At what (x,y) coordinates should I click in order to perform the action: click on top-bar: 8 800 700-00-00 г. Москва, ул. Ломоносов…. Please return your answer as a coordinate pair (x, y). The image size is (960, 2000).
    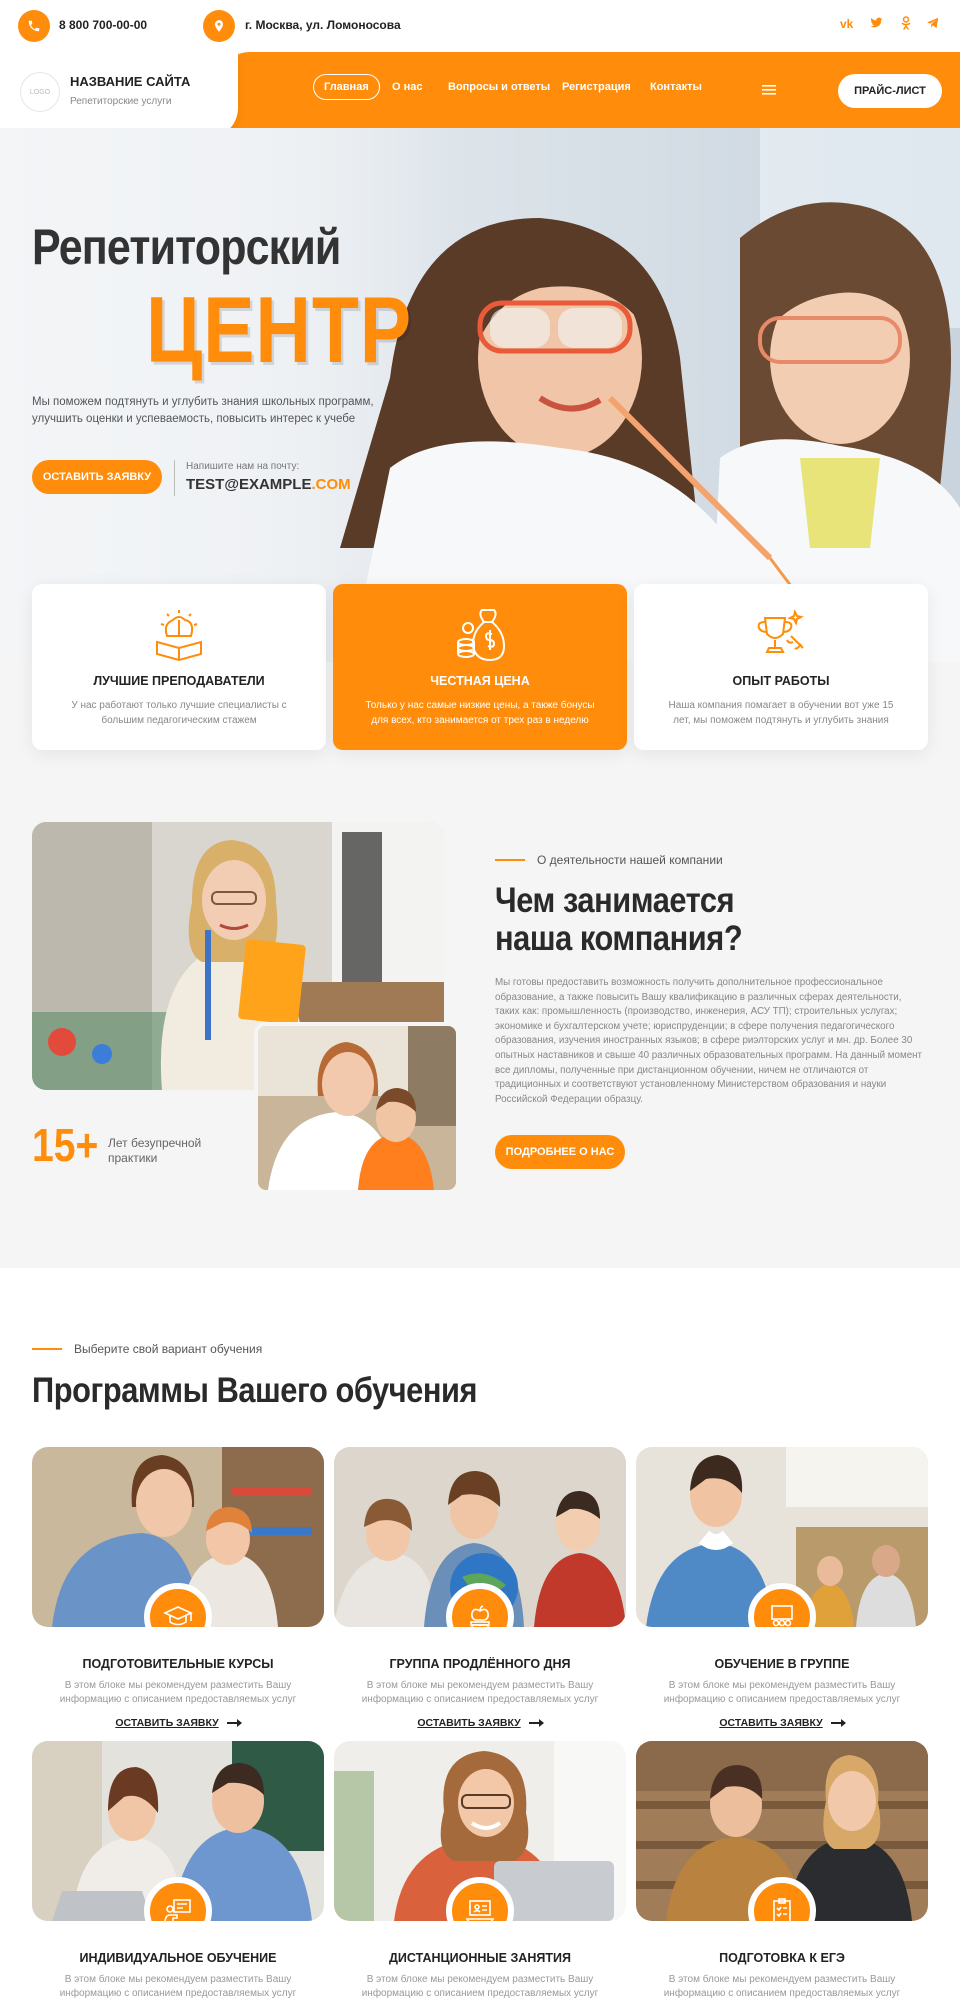
    Looking at the image, I should click on (480, 26).